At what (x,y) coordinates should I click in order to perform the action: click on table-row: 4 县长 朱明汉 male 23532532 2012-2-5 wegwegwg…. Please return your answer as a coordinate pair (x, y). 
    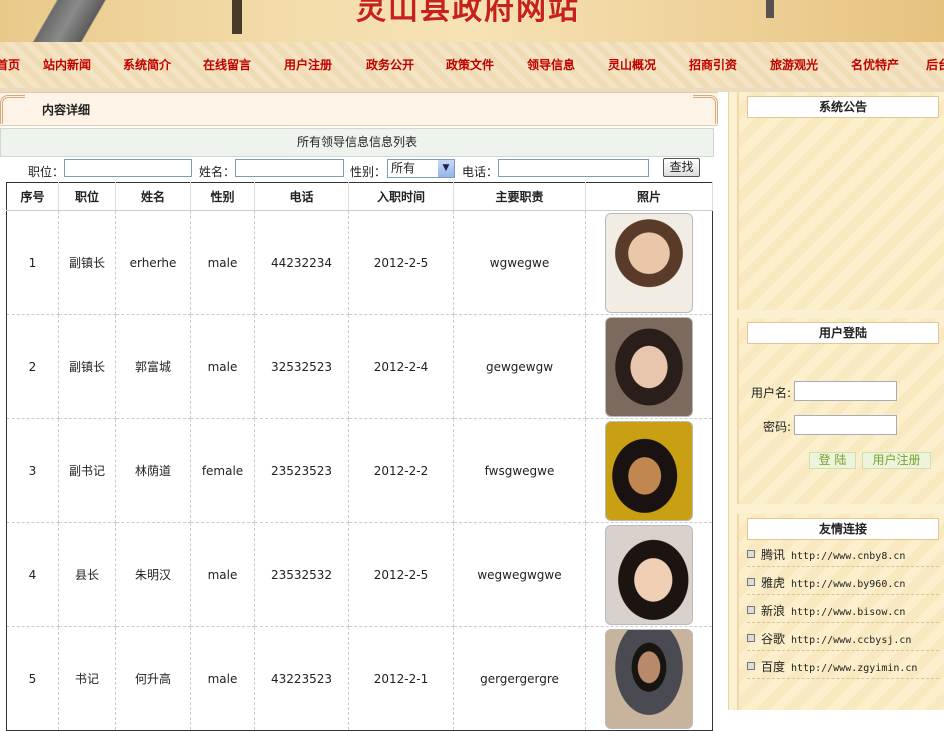
    Looking at the image, I should click on (359, 574).